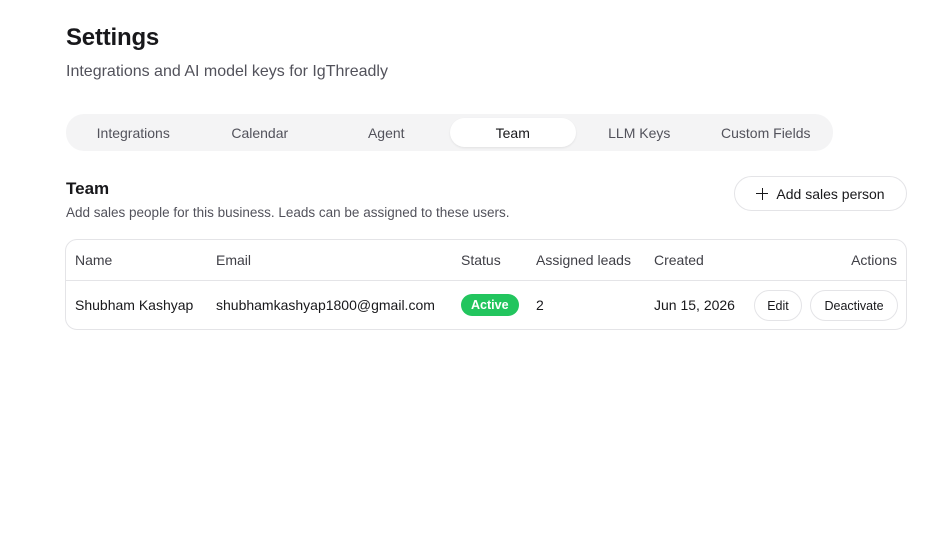 Image resolution: width=940 pixels, height=559 pixels. Describe the element at coordinates (512, 132) in the screenshot. I see `tab-team: Team` at that location.